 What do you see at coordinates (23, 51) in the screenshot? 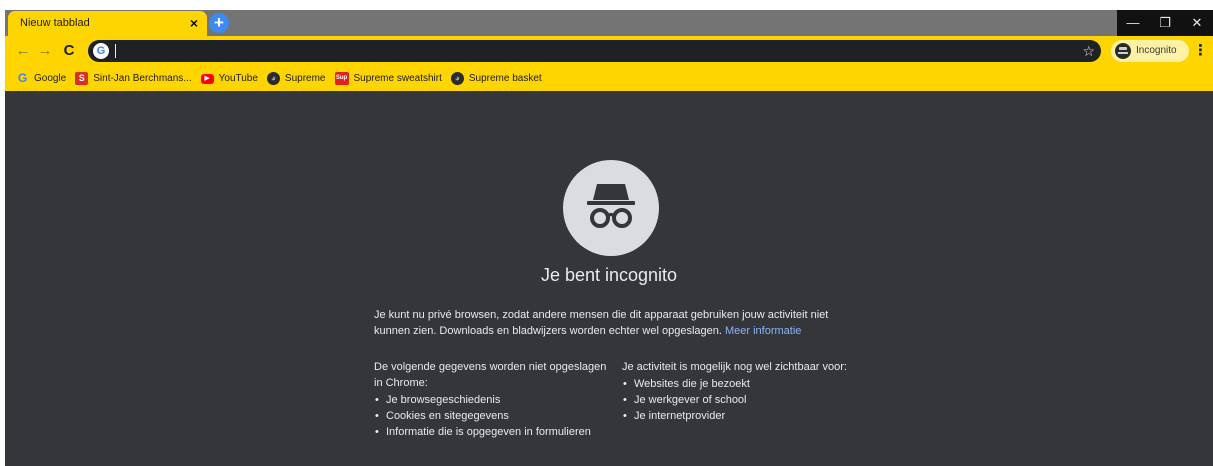
I see `back-arrow-icon: ←` at bounding box center [23, 51].